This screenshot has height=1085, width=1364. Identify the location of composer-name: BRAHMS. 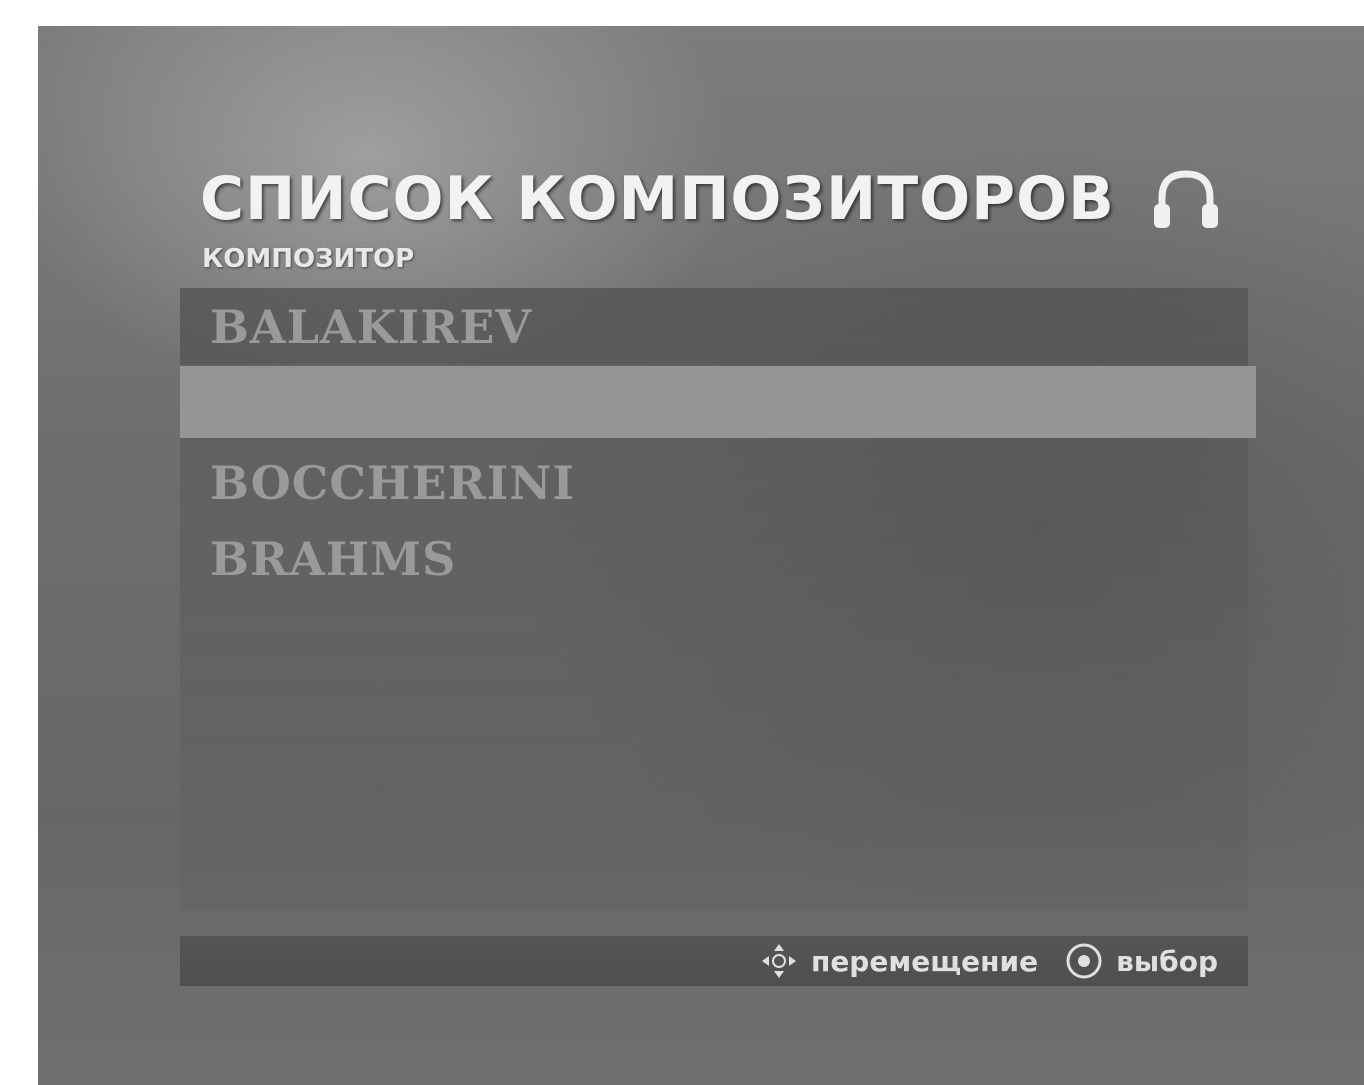
(333, 559).